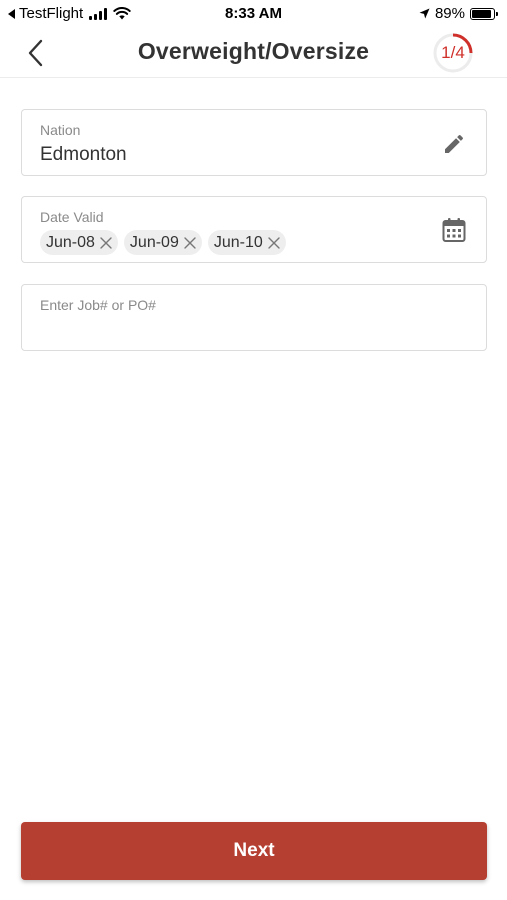  I want to click on date-chip: Jun-09, so click(162, 242).